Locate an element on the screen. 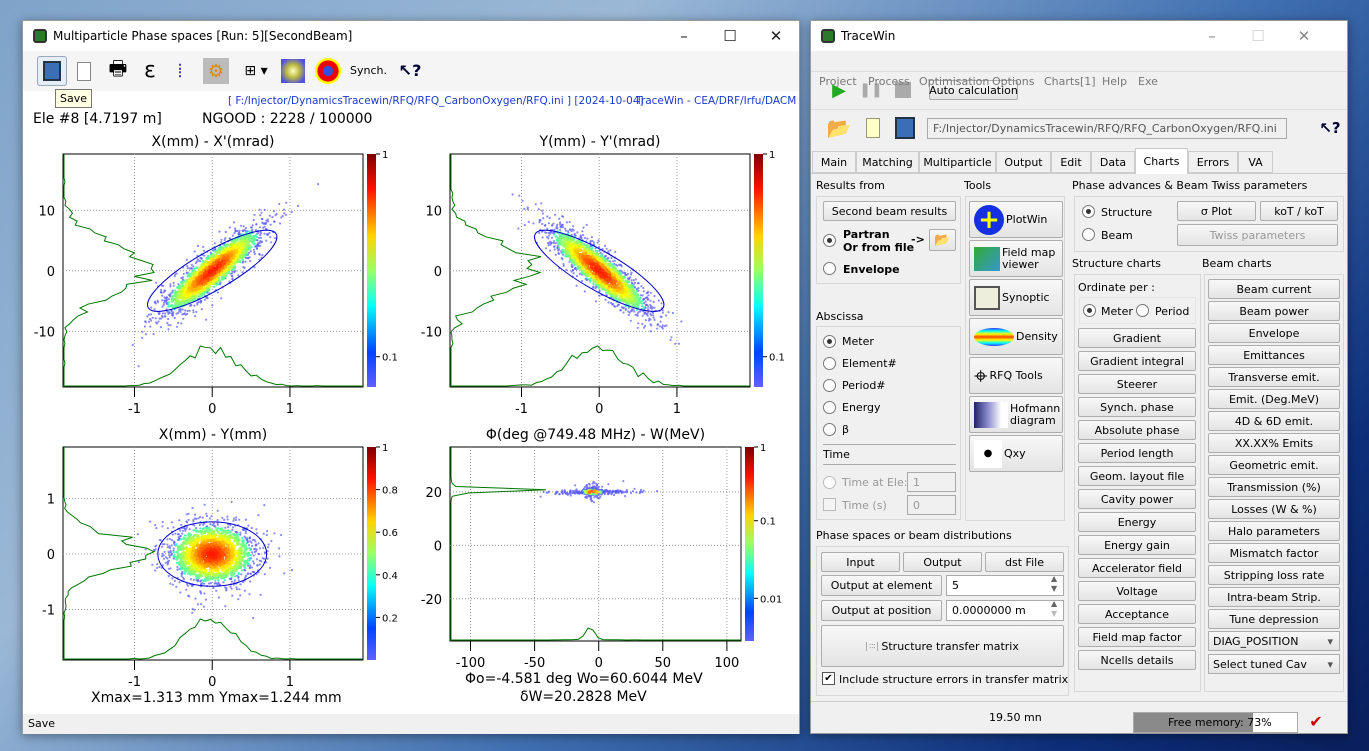  plot-title: X(mm) - X'(mrad) is located at coordinates (213, 142).